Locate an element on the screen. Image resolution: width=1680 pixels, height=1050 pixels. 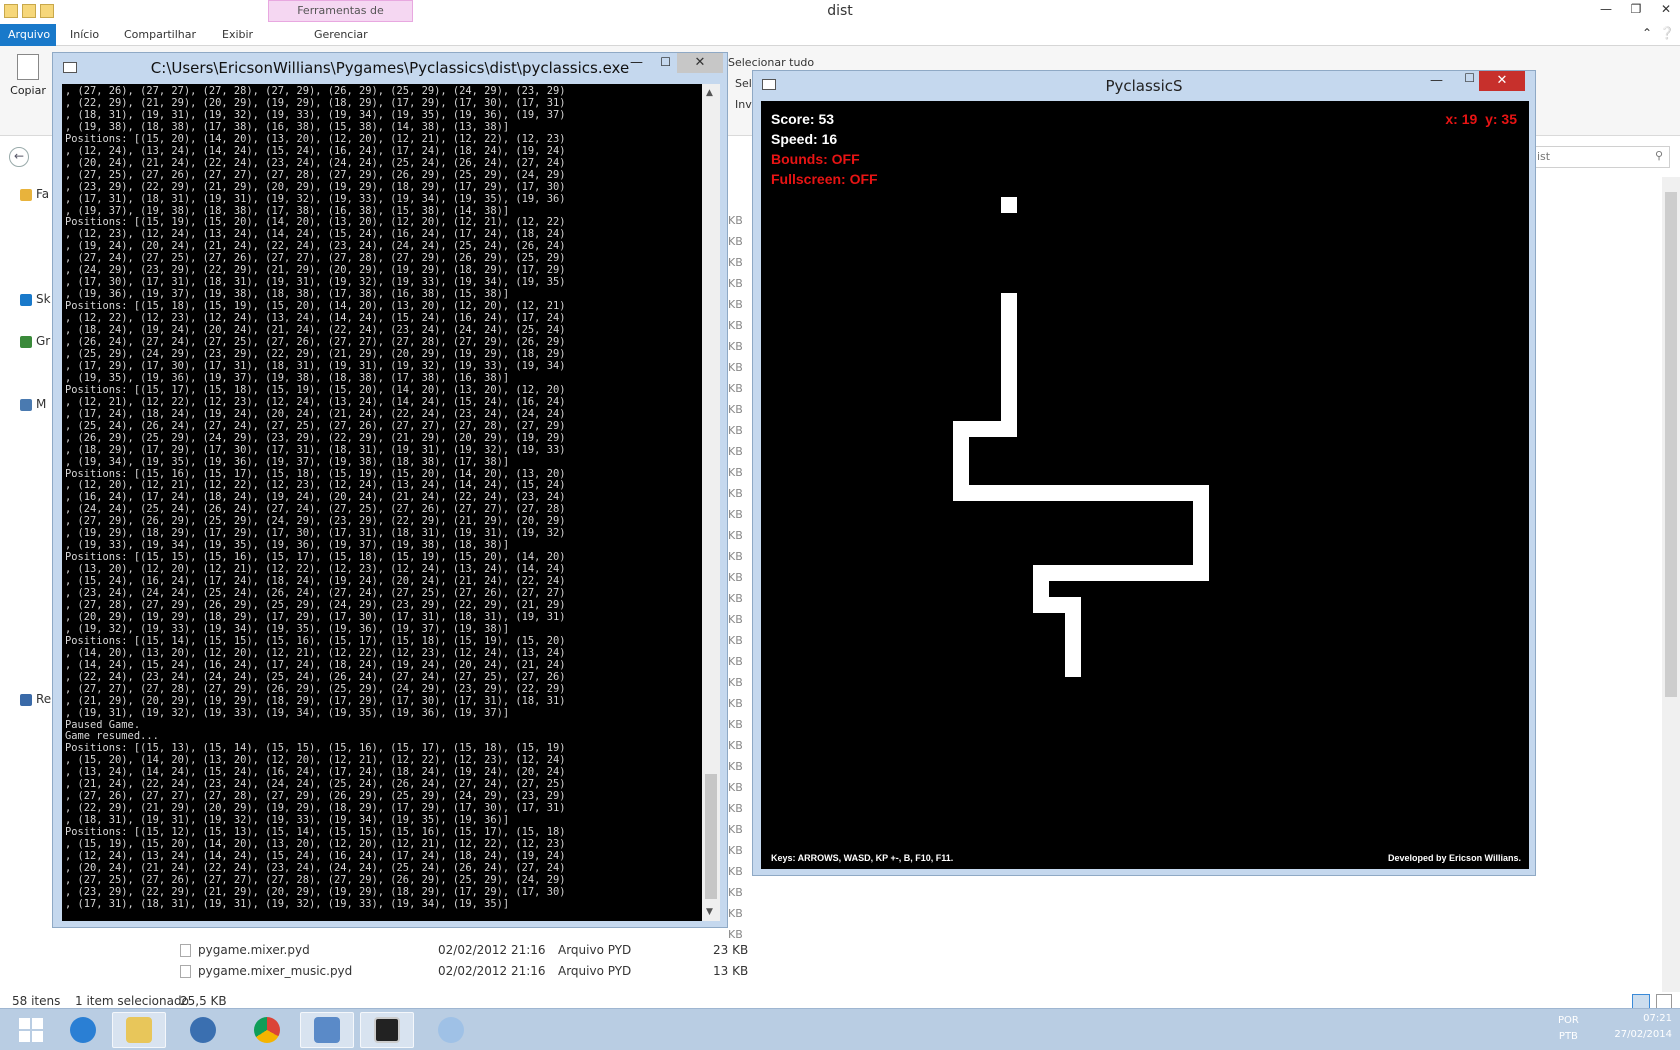
console-icon is located at coordinates (387, 1030).